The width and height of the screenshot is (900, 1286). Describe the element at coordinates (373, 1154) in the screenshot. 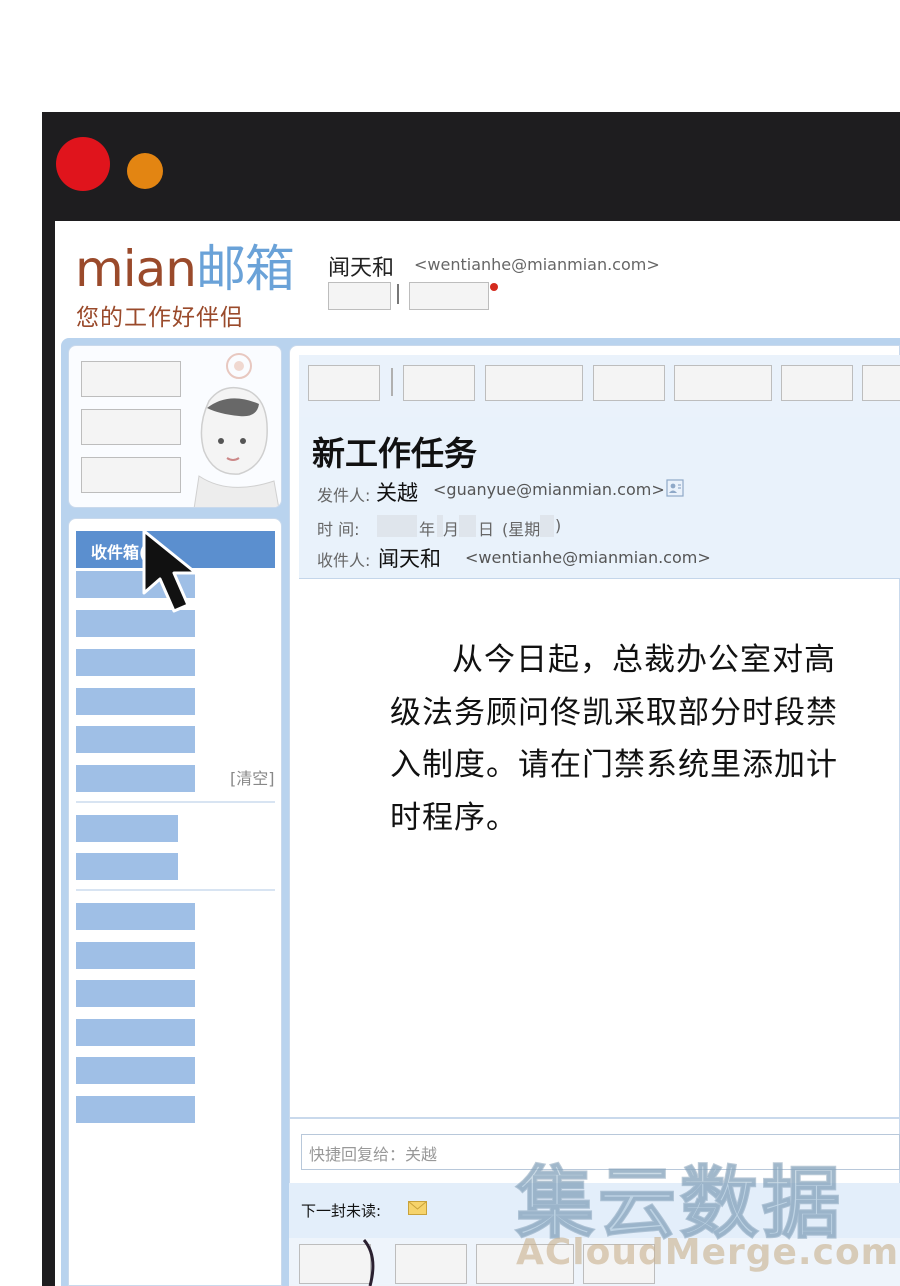

I see `quick-reply-placeholder: 快捷回复给：关越` at that location.